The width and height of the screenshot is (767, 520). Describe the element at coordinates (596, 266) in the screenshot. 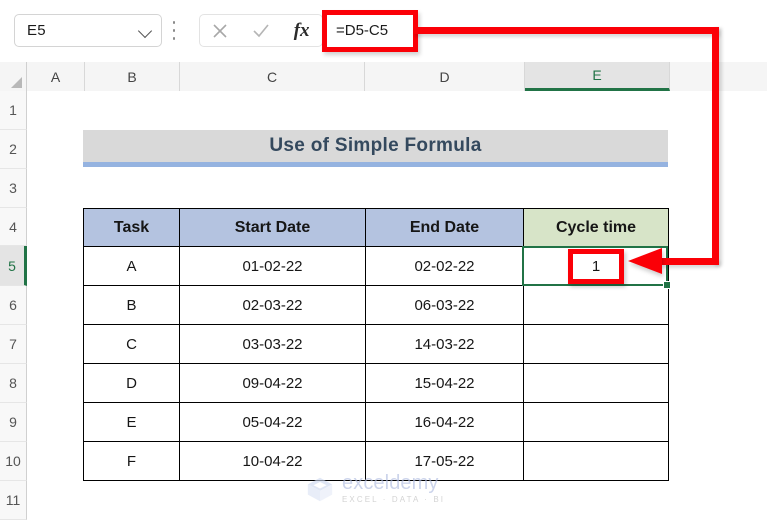

I see `annotation-box-result-cell` at that location.